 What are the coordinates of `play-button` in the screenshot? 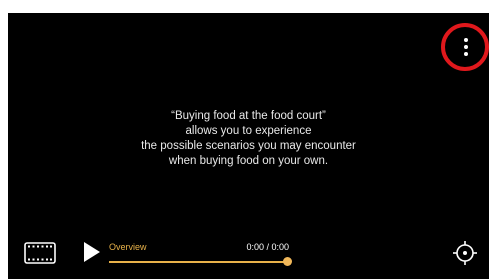 It's located at (92, 252).